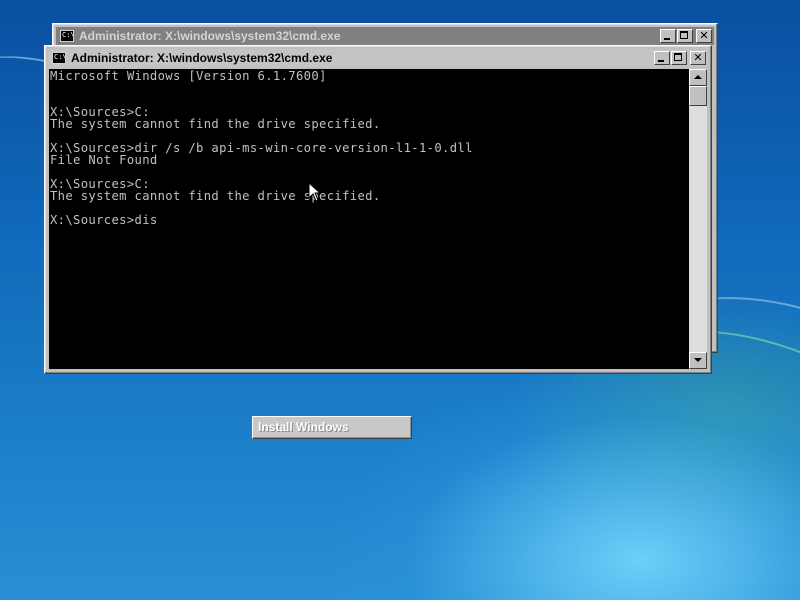 The width and height of the screenshot is (800, 600). I want to click on install-windows-button: Install Windows, so click(332, 427).